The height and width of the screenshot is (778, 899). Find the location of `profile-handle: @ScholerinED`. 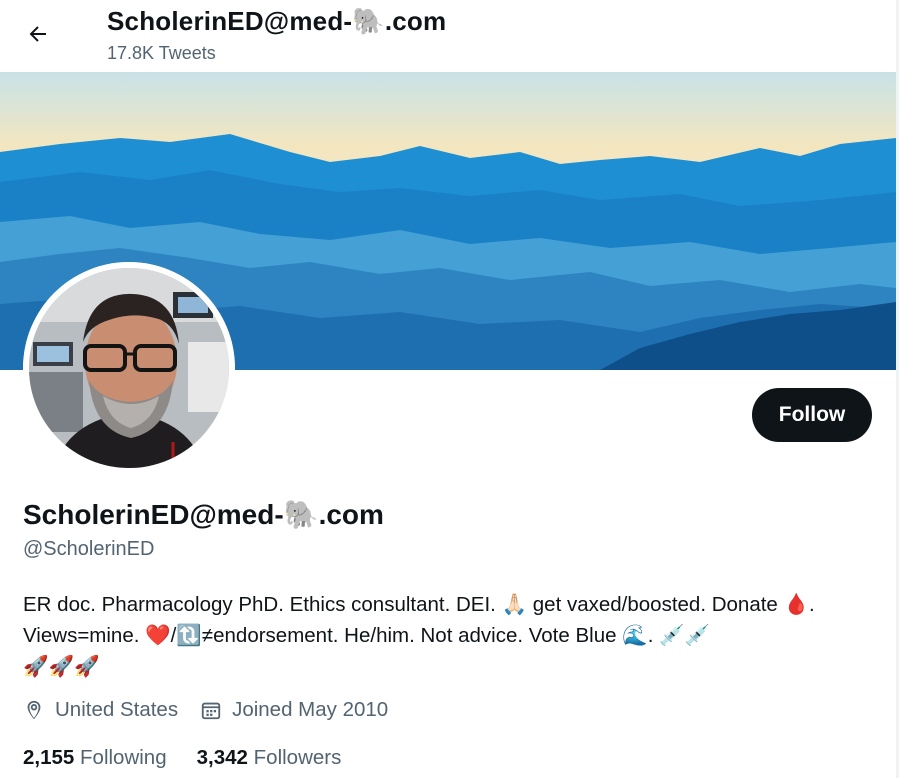

profile-handle: @ScholerinED is located at coordinates (89, 549).